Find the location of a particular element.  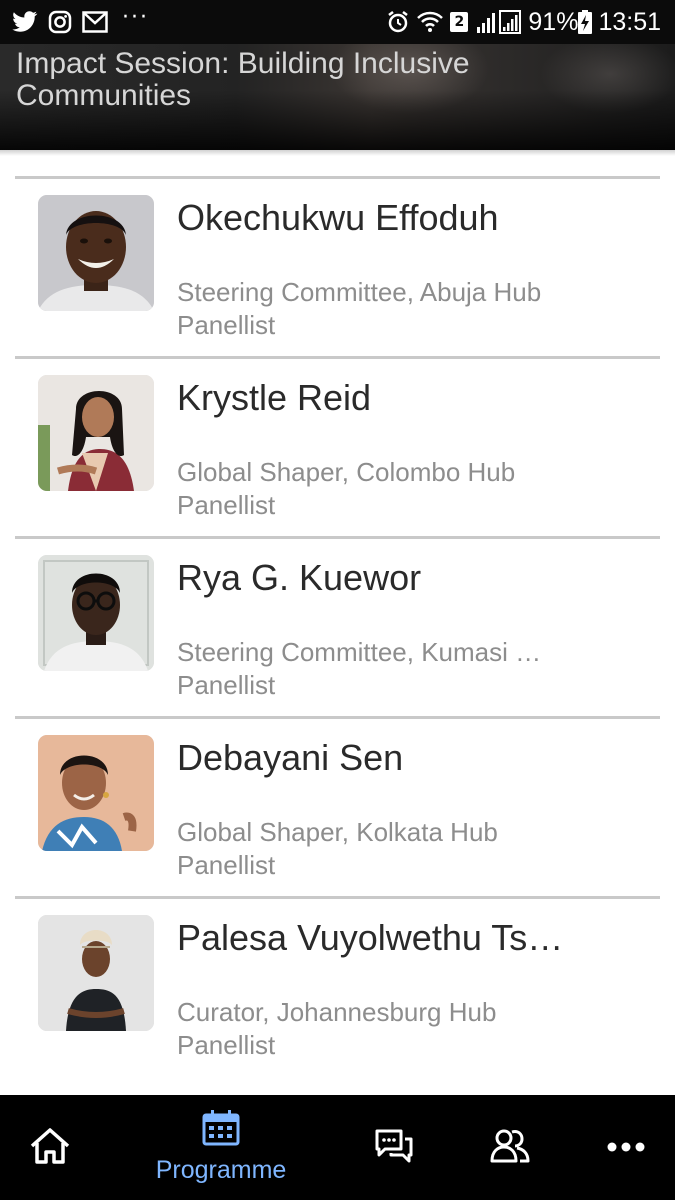

nav-programme-label: Programme is located at coordinates (221, 1170).